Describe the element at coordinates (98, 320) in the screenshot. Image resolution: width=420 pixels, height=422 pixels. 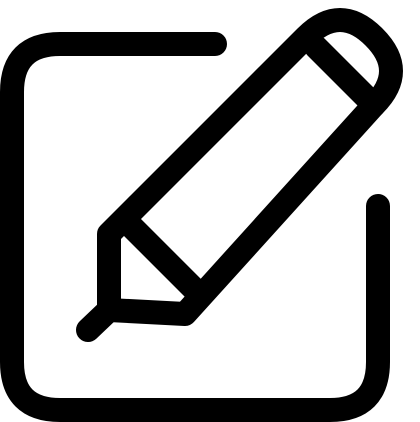
I see `pencil-tip-tail` at that location.